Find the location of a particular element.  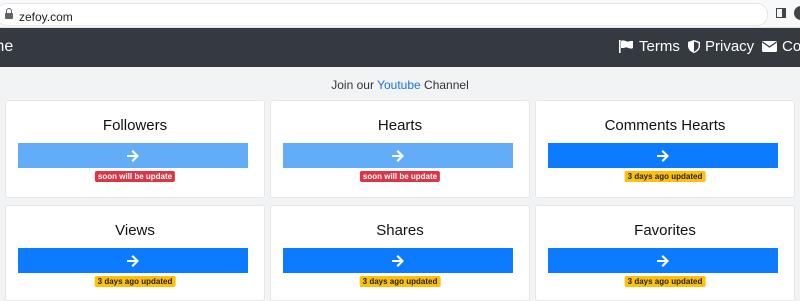

youtube-link: Youtube is located at coordinates (399, 85).